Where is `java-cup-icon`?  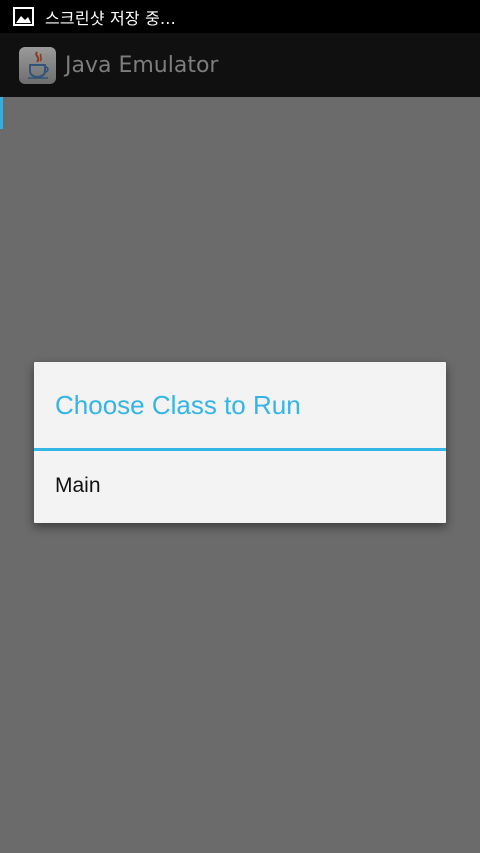
java-cup-icon is located at coordinates (37, 65).